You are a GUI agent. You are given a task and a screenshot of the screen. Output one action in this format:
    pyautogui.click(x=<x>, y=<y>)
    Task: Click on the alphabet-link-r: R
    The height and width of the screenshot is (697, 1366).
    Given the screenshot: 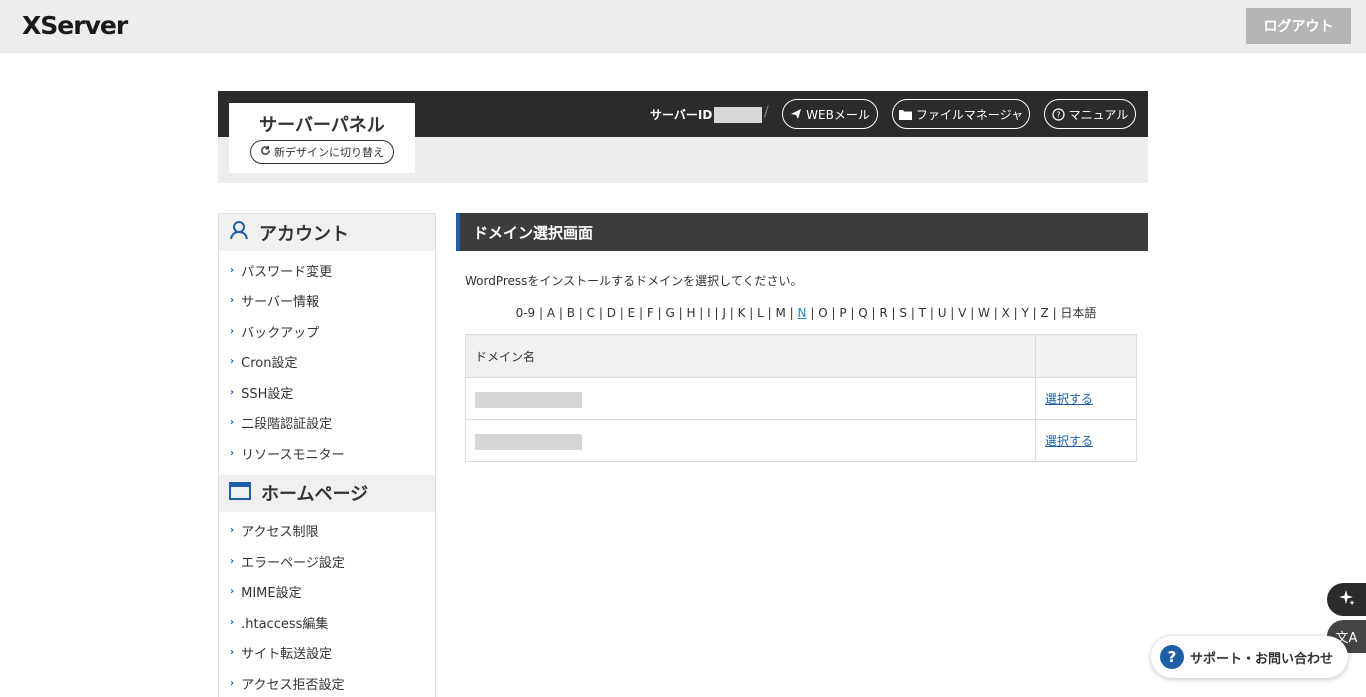 What is the action you would take?
    pyautogui.click(x=883, y=313)
    